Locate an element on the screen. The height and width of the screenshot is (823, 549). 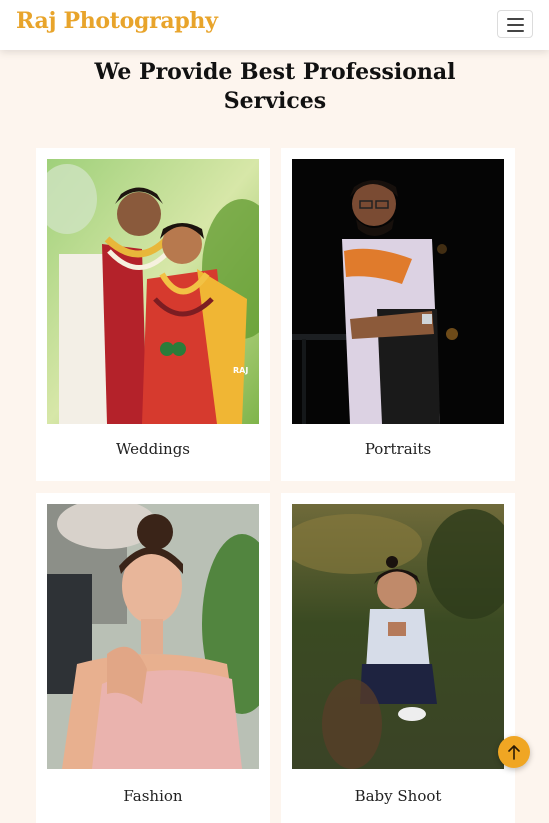
baby-outdoor-photo is located at coordinates (398, 636).